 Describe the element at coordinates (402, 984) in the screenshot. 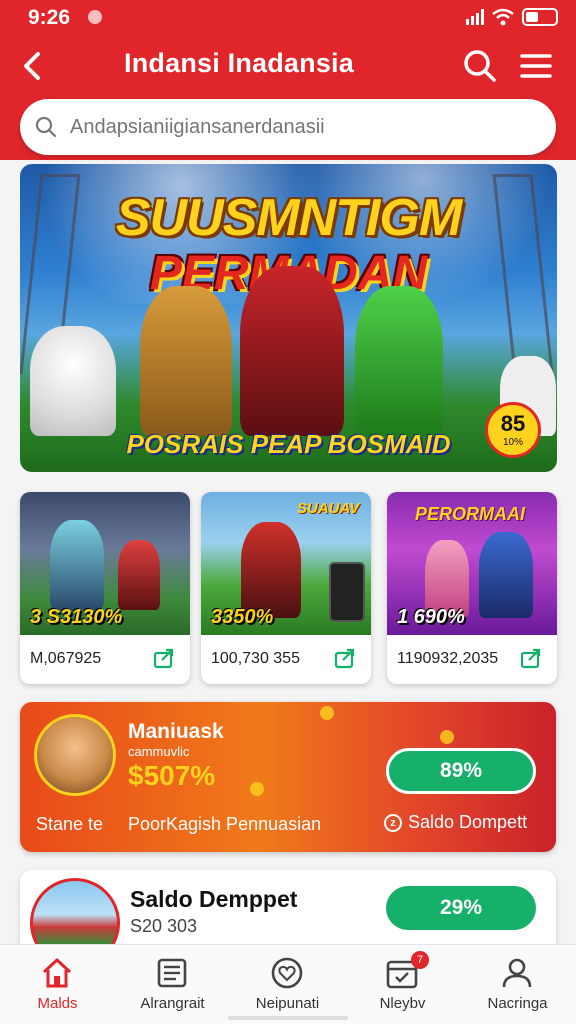

I see `tab-calendar: 7 Nleybv` at that location.